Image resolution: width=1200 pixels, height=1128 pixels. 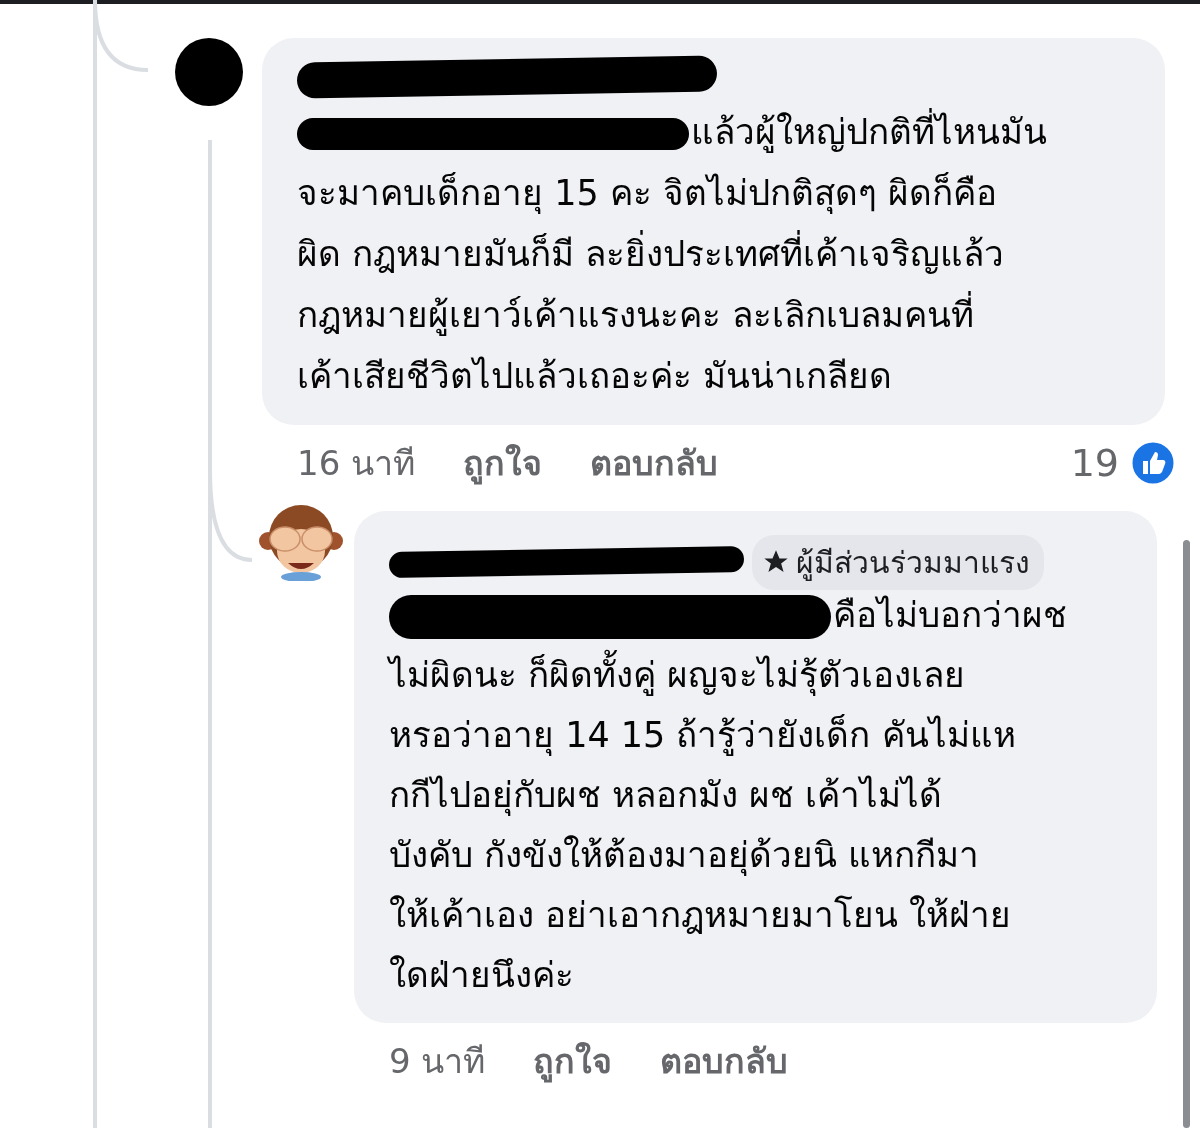 I want to click on reaction-count: 19, so click(x=1094, y=463).